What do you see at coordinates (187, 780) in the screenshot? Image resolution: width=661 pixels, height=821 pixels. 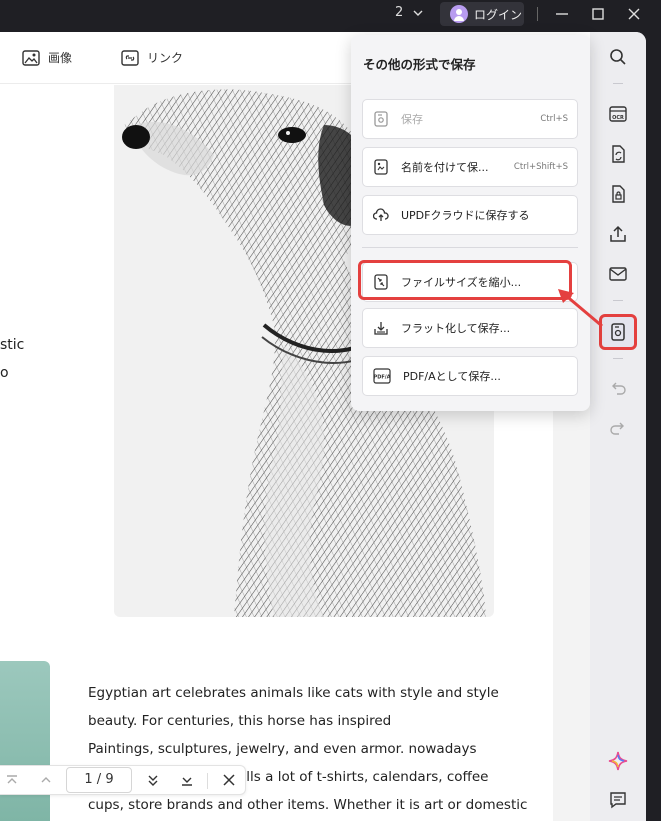 I see `last-page-icon` at bounding box center [187, 780].